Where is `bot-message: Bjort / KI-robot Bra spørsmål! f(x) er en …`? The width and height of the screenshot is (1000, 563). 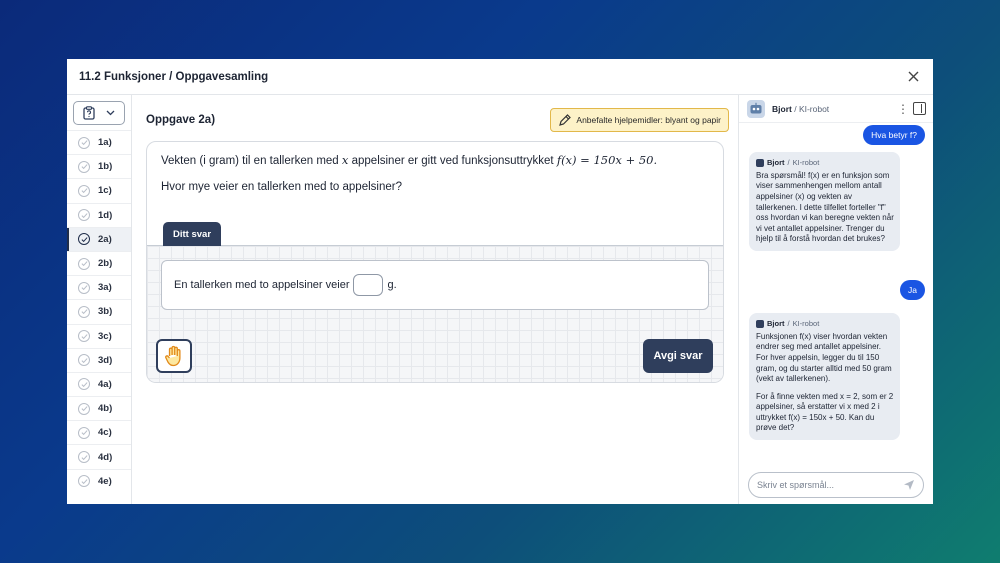 bot-message: Bjort / KI-robot Bra spørsmål! f(x) er en … is located at coordinates (824, 201).